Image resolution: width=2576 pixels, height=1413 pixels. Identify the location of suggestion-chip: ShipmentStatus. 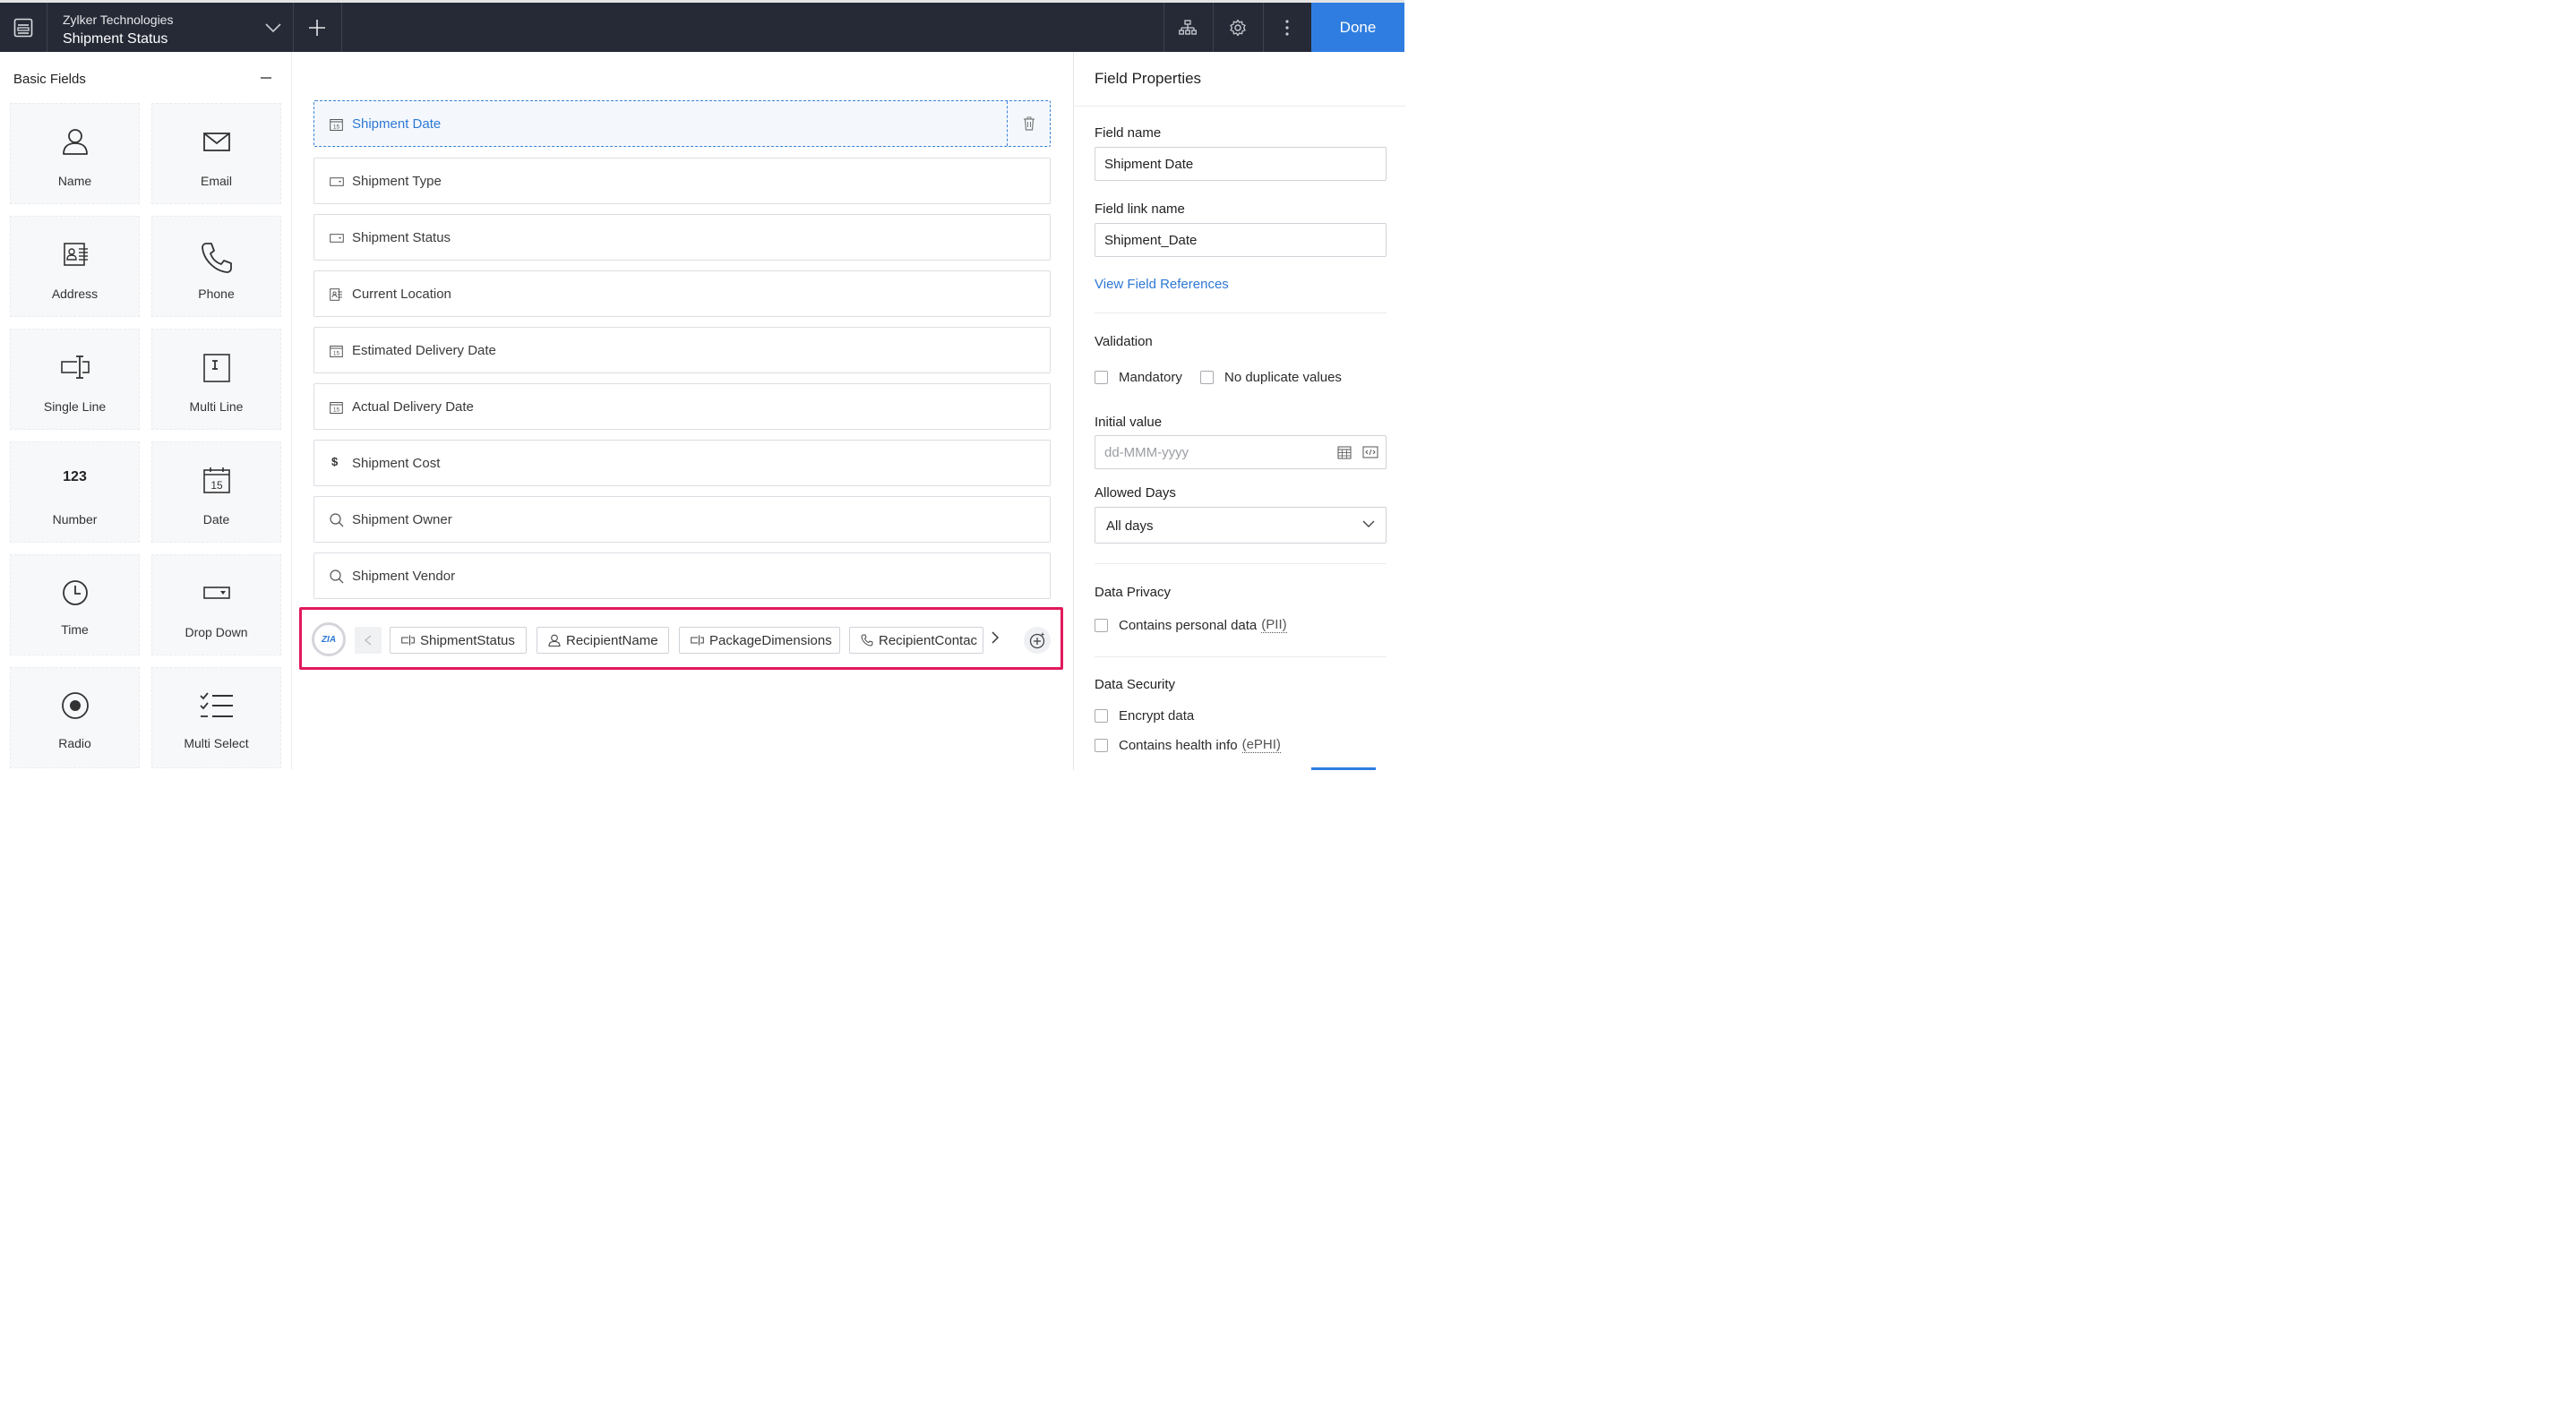
(458, 641).